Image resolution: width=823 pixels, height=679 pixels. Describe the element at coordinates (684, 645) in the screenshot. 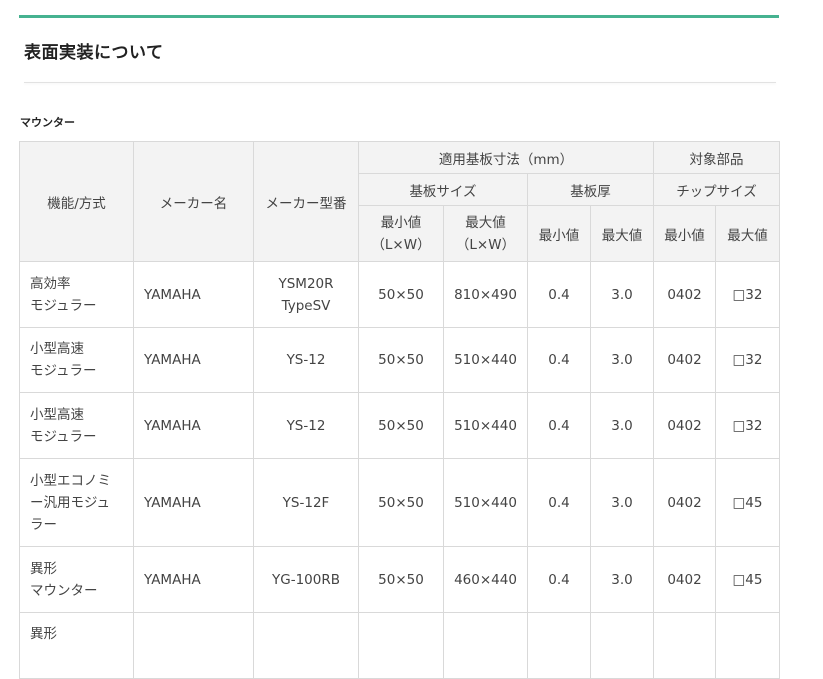

I see `cell-chip-min` at that location.